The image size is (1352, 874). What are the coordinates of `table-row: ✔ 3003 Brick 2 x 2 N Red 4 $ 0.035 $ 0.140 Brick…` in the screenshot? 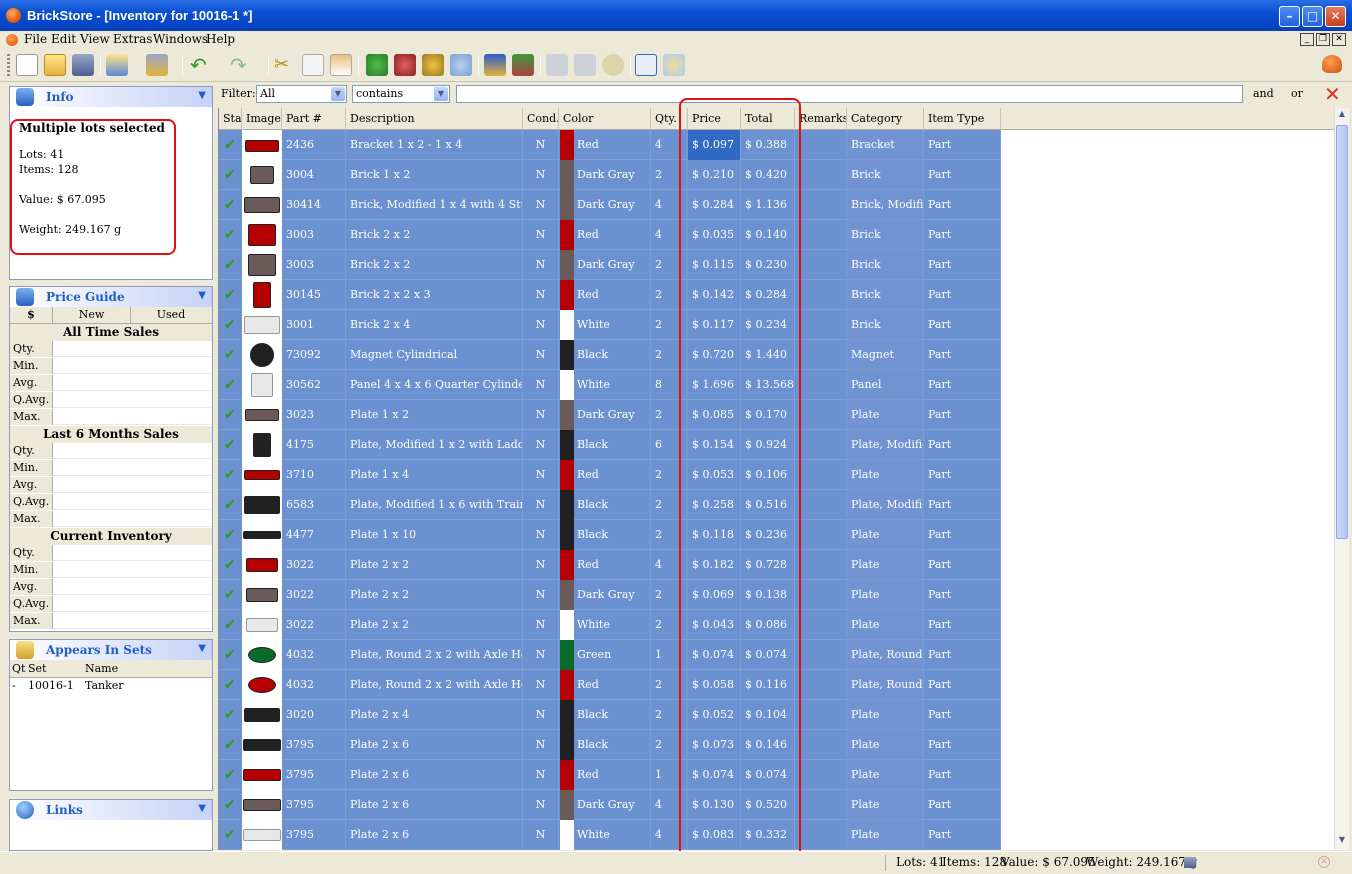 It's located at (610, 235).